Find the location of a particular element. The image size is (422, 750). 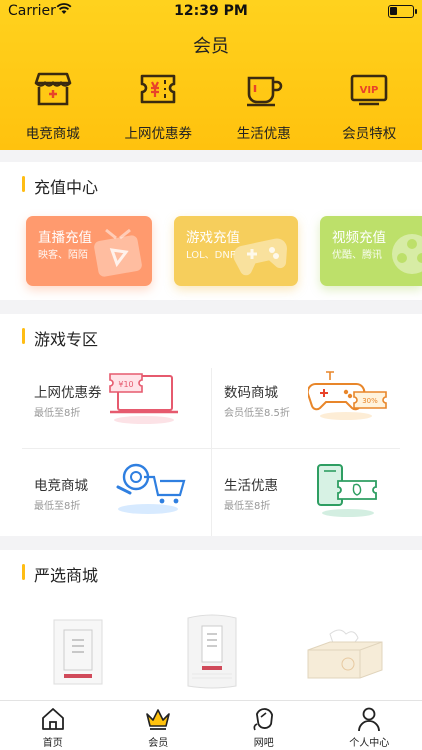

tab-bar: 首页 会员 网吧 个人中心 is located at coordinates (211, 725).